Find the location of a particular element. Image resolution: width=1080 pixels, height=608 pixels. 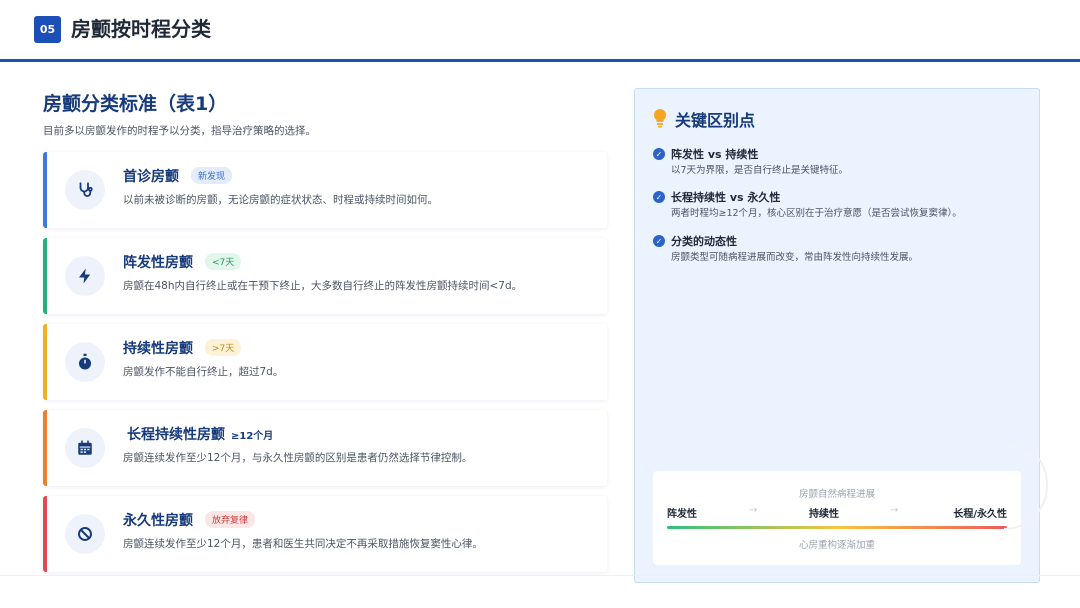

section-subtitle: 目前多以房颤发作的时程予以分类，指导治疗策略的选择。 is located at coordinates (179, 131).